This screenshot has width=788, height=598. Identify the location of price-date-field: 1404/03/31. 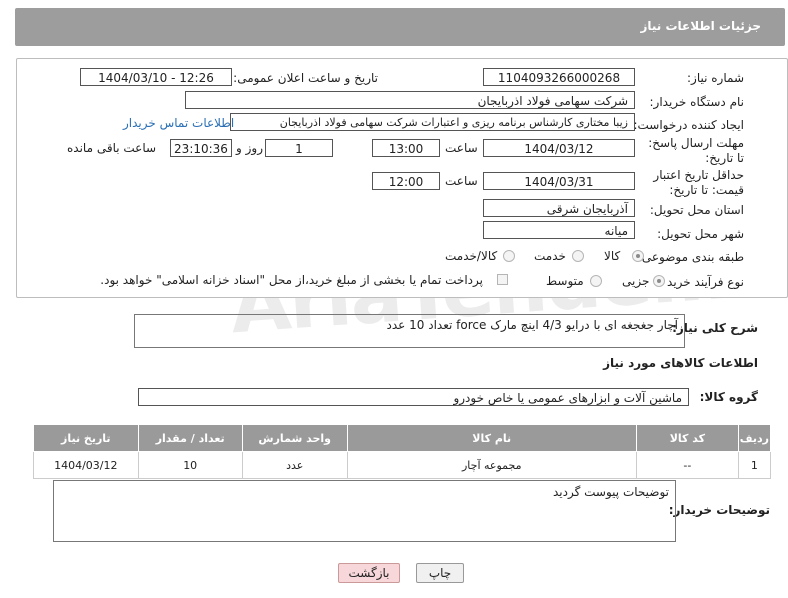
(559, 181).